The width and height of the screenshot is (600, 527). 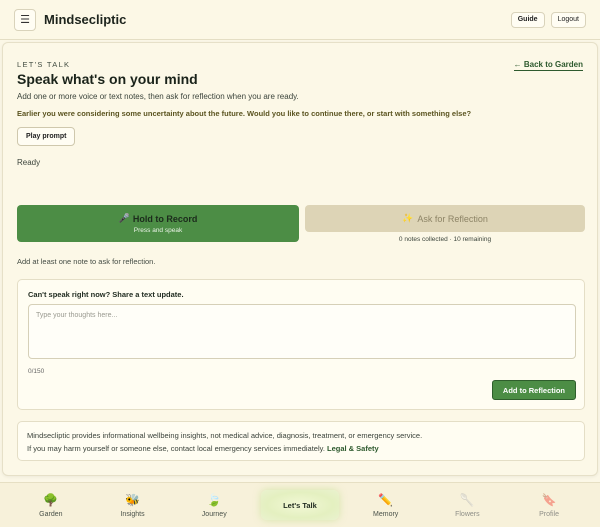 I want to click on guide-button: Guide, so click(x=527, y=19).